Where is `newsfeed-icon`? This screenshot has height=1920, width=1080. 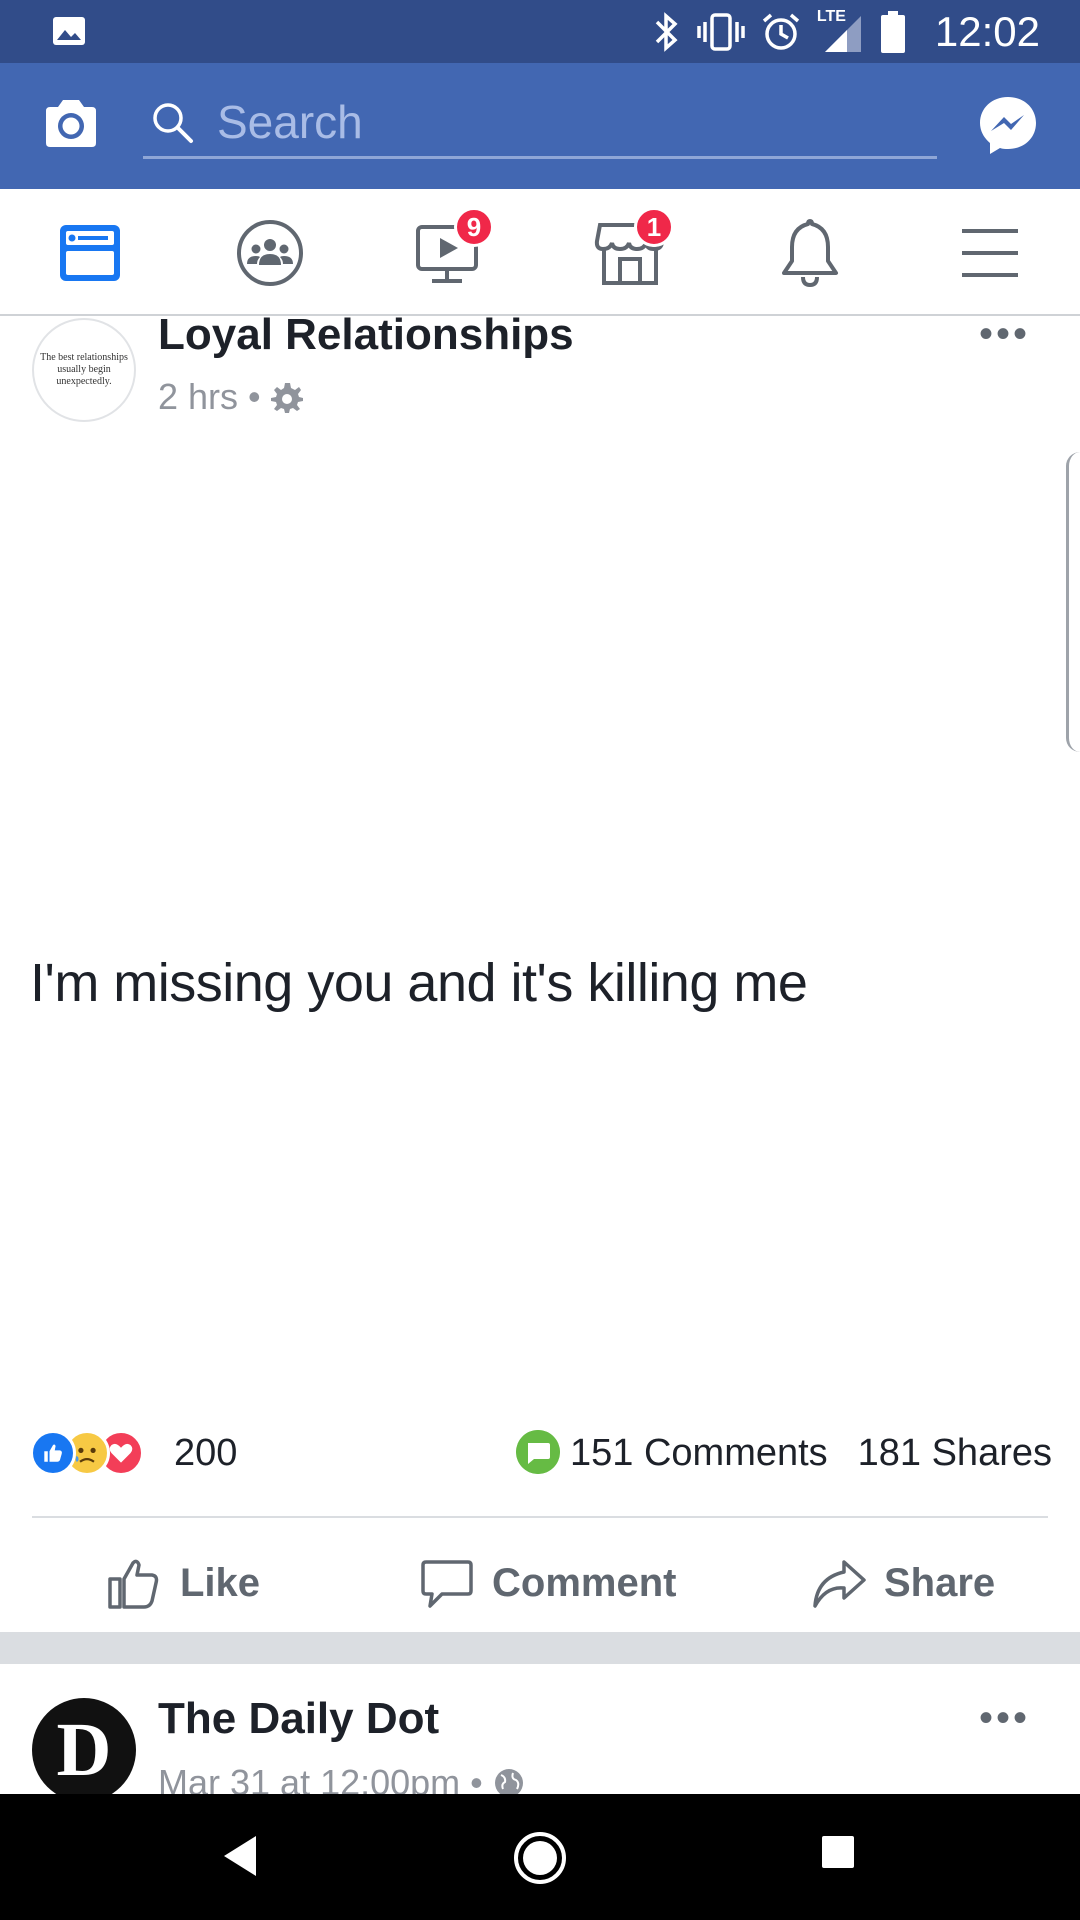 newsfeed-icon is located at coordinates (90, 253).